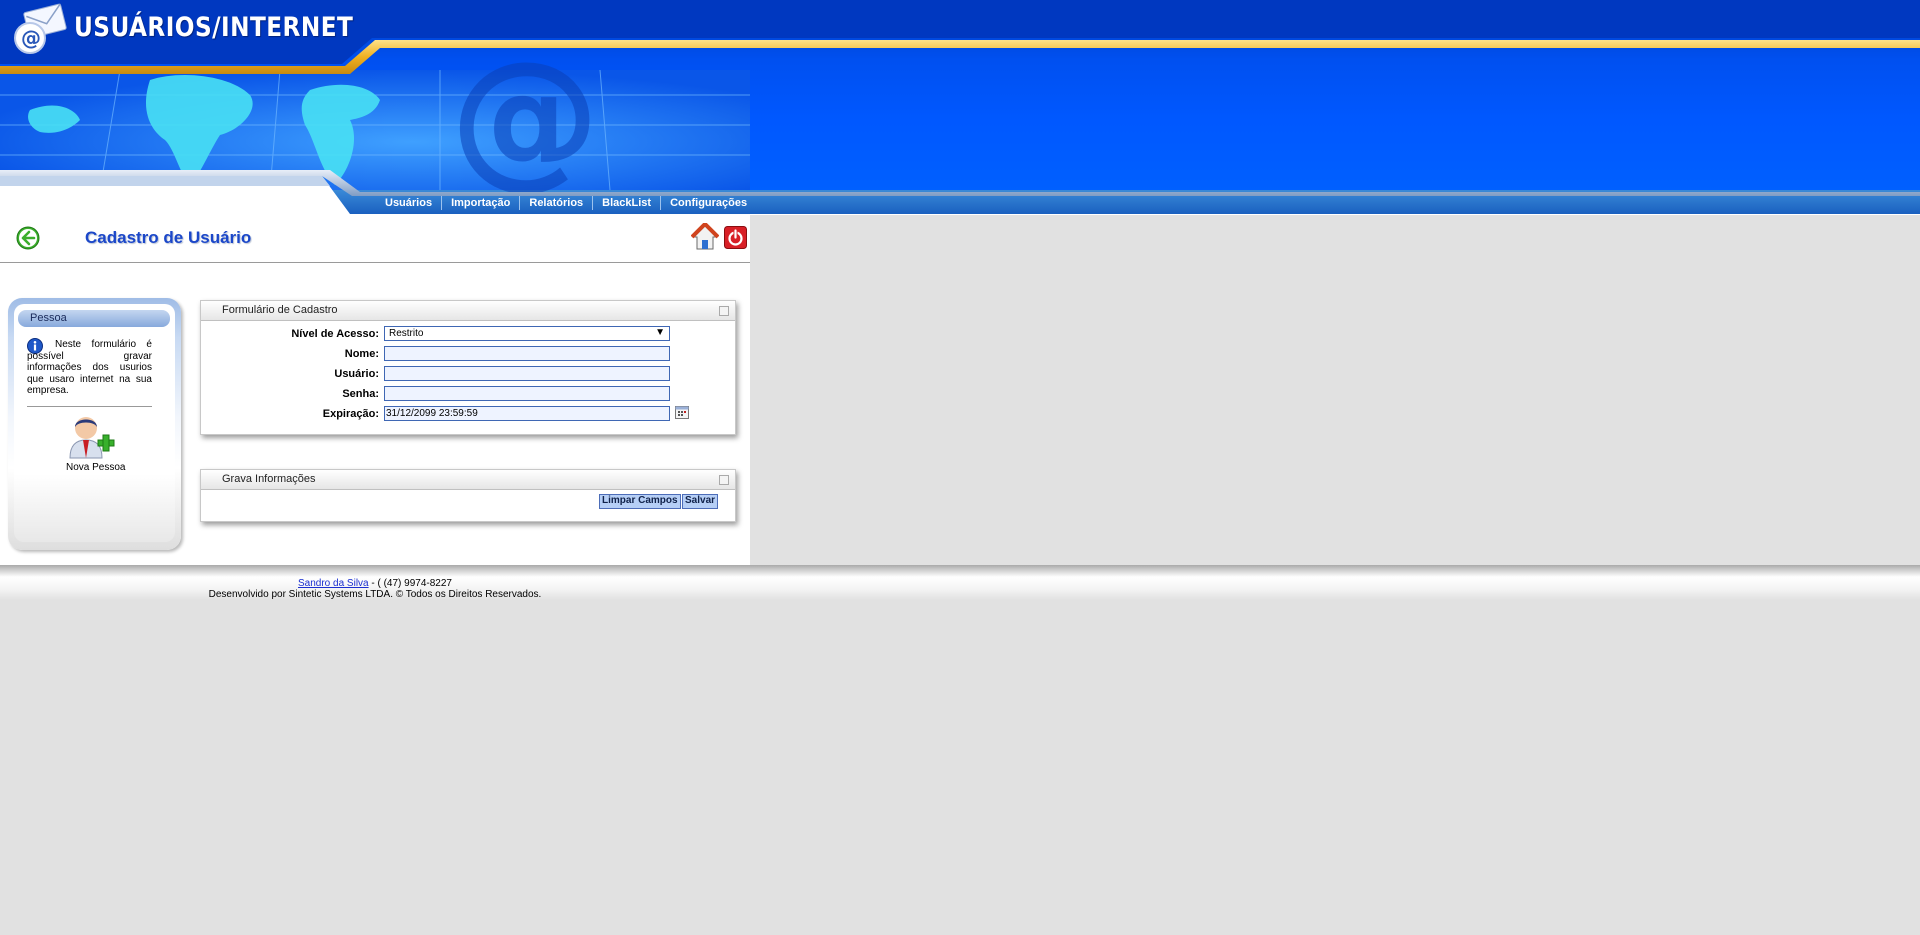 The height and width of the screenshot is (935, 1920). I want to click on expiration-row: Expiração: 31/12/2099 23:59:59, so click(468, 414).